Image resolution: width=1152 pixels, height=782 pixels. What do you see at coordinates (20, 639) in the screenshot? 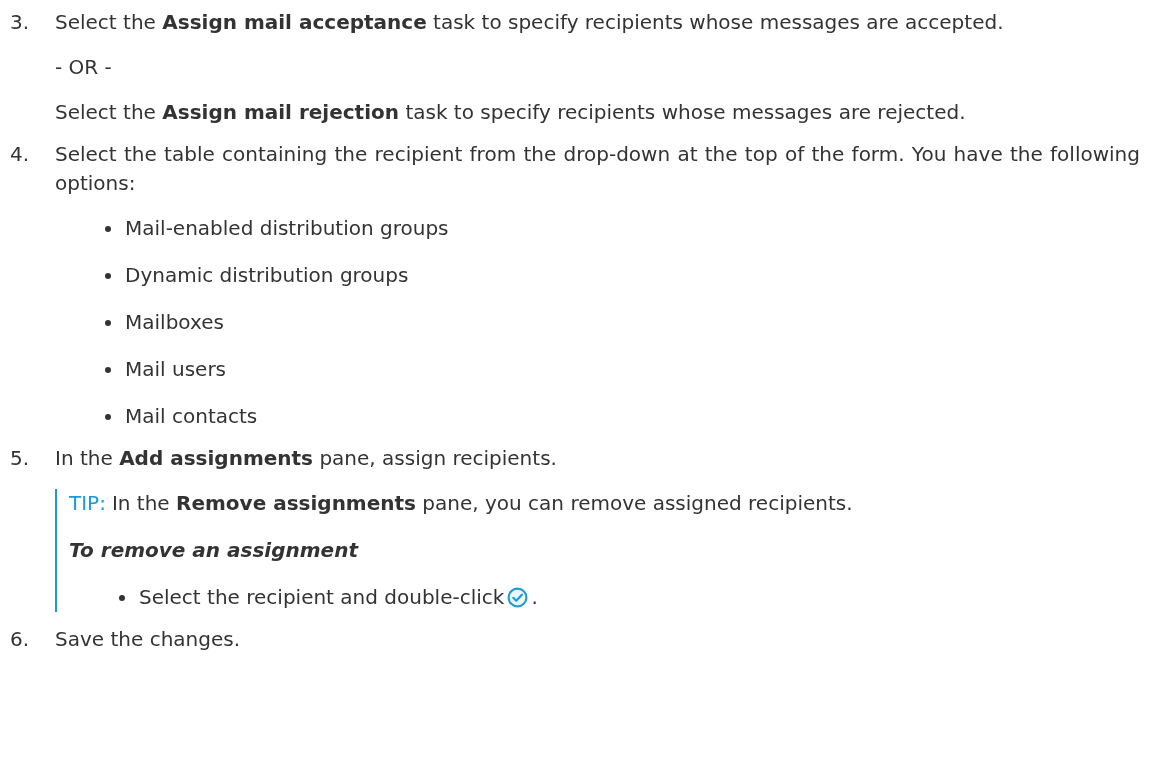
I see `step-number: 6.` at bounding box center [20, 639].